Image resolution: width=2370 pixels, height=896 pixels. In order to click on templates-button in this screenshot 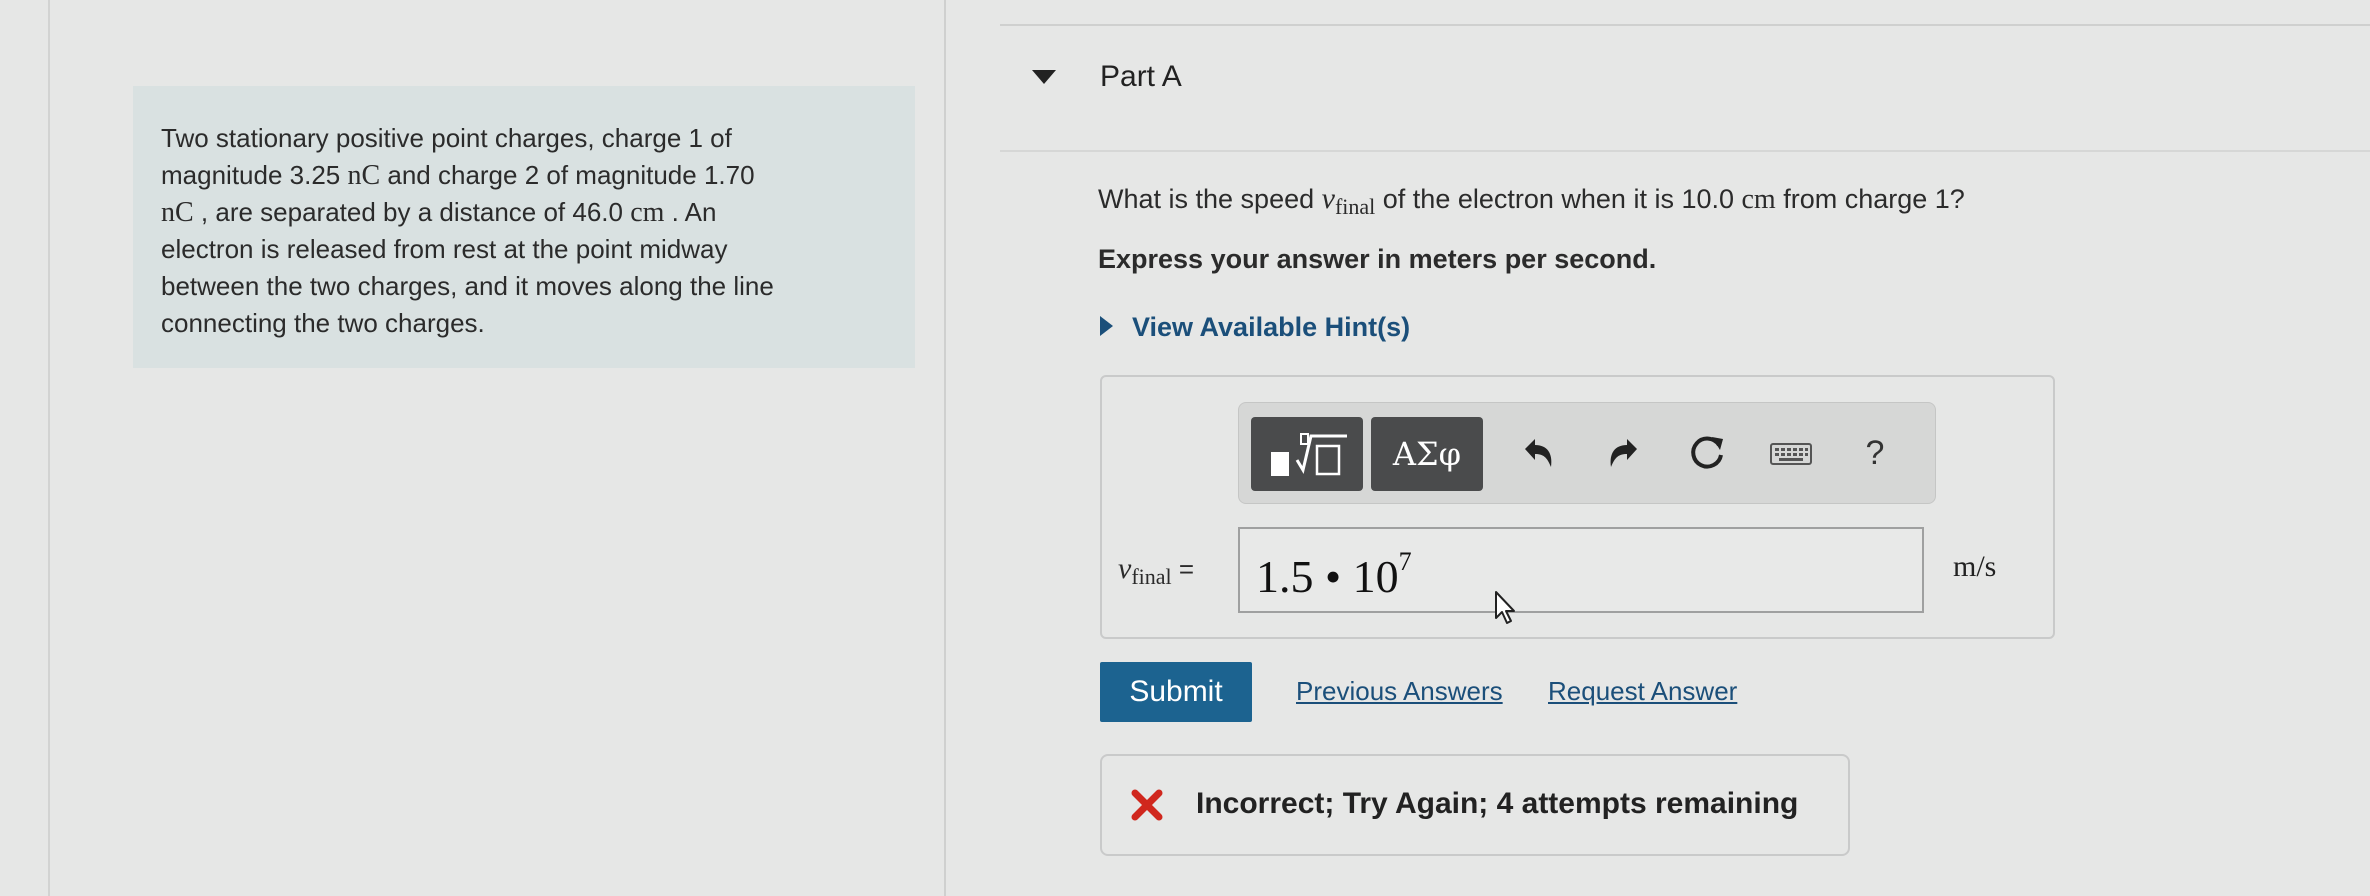, I will do `click(1307, 454)`.